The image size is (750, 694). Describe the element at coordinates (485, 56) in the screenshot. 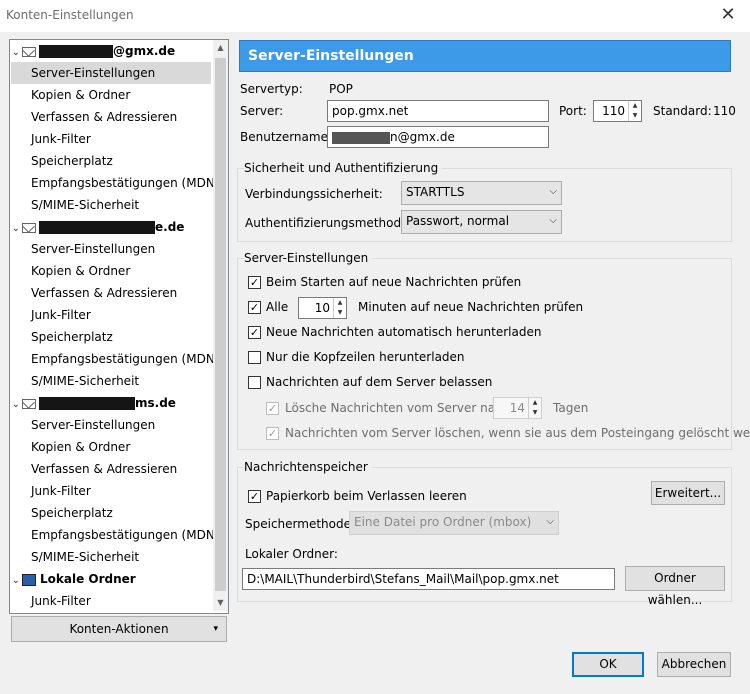

I see `panel-header: Server-Einstellungen` at that location.